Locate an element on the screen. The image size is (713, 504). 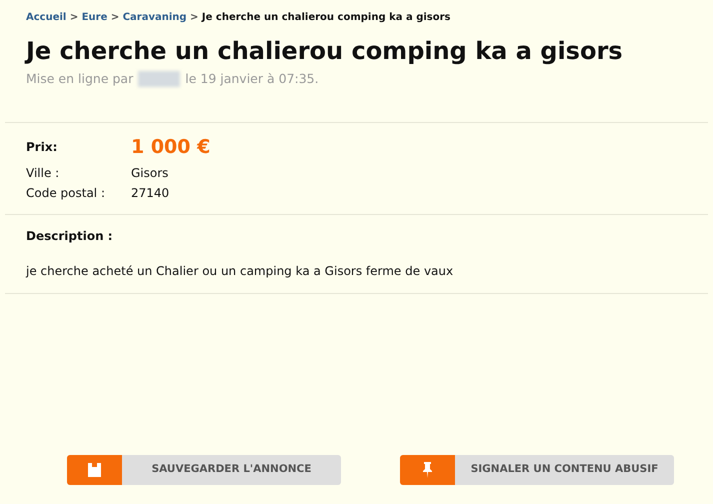
posted-date: le 19 janvier à 07:35. is located at coordinates (252, 79).